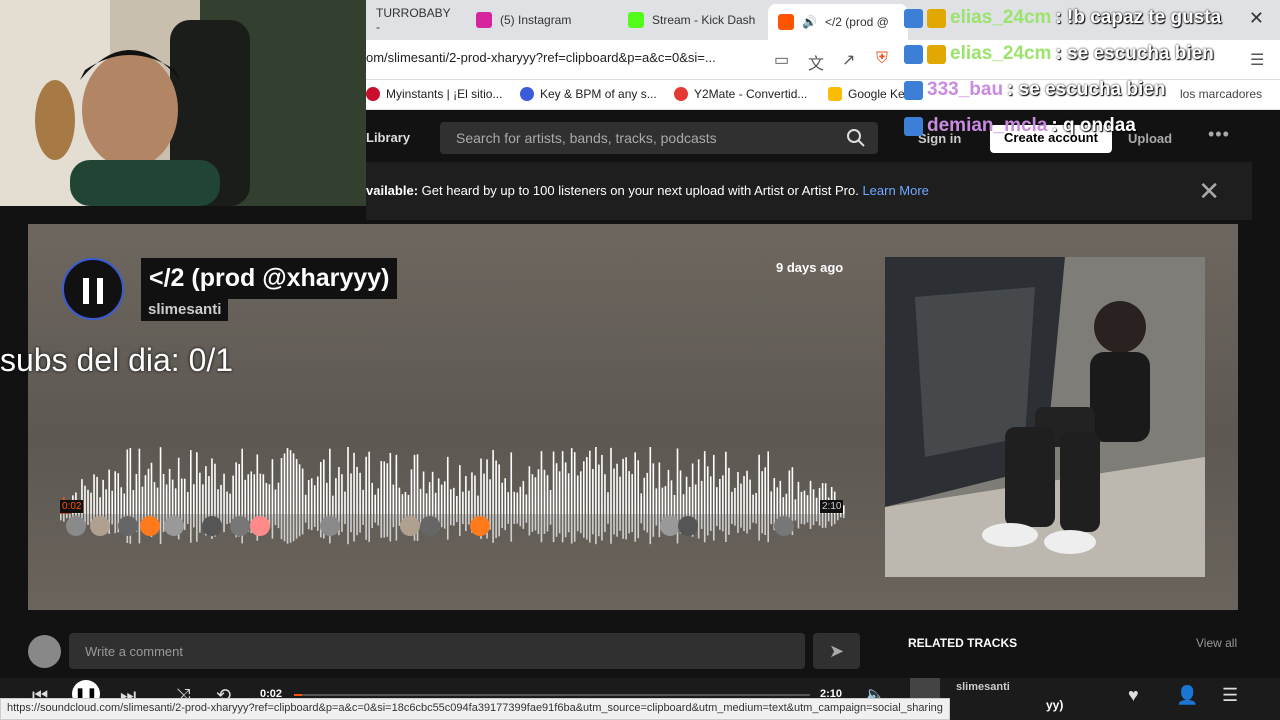  Describe the element at coordinates (816, 62) in the screenshot. I see `translate-icon: 文` at that location.